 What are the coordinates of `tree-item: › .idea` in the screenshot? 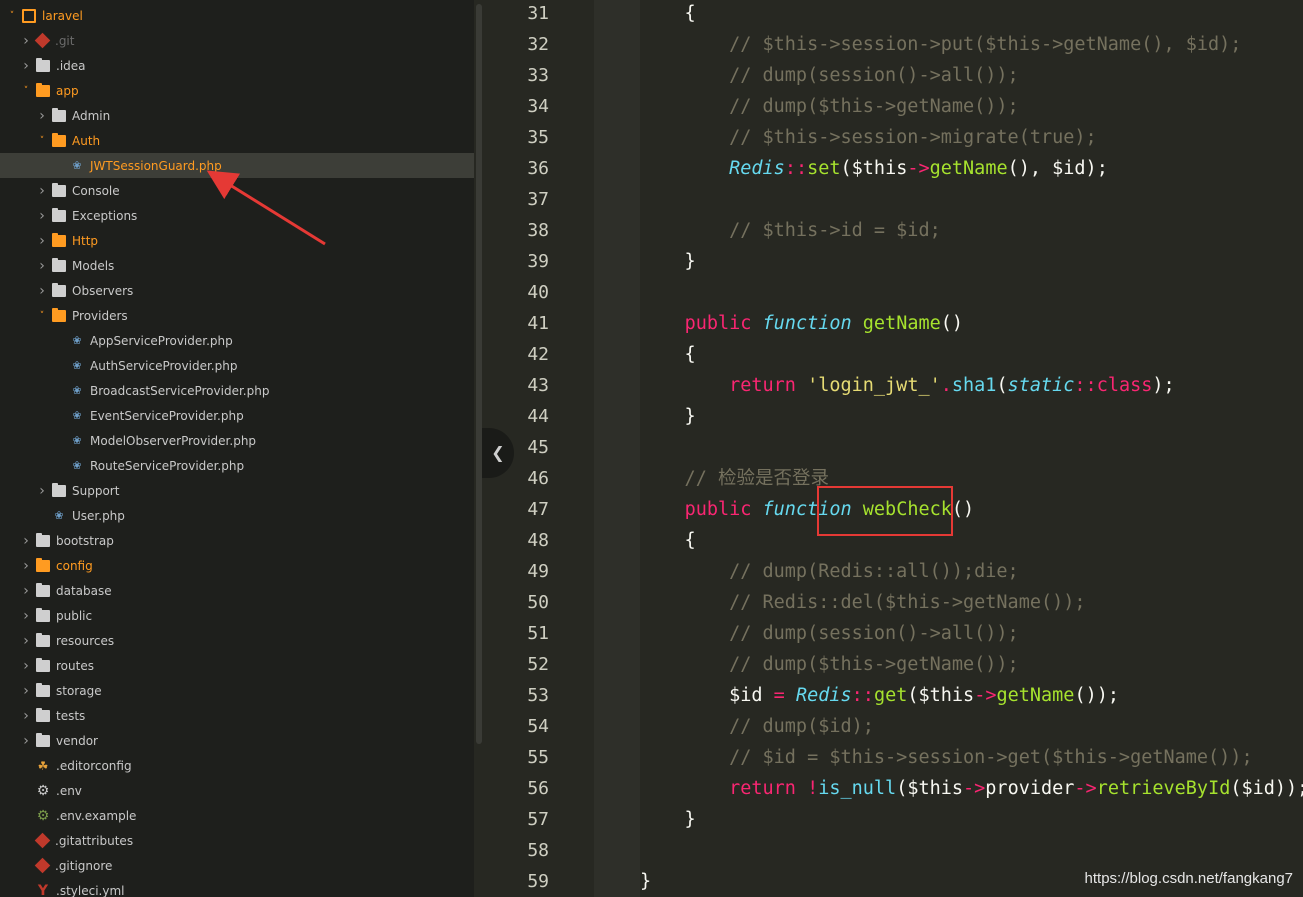 It's located at (237, 65).